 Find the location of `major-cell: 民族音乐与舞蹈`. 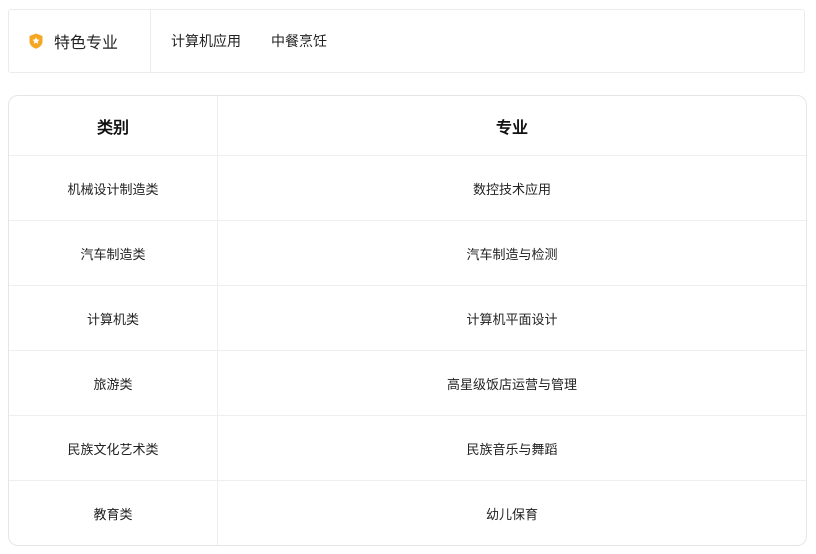

major-cell: 民族音乐与舞蹈 is located at coordinates (512, 450).